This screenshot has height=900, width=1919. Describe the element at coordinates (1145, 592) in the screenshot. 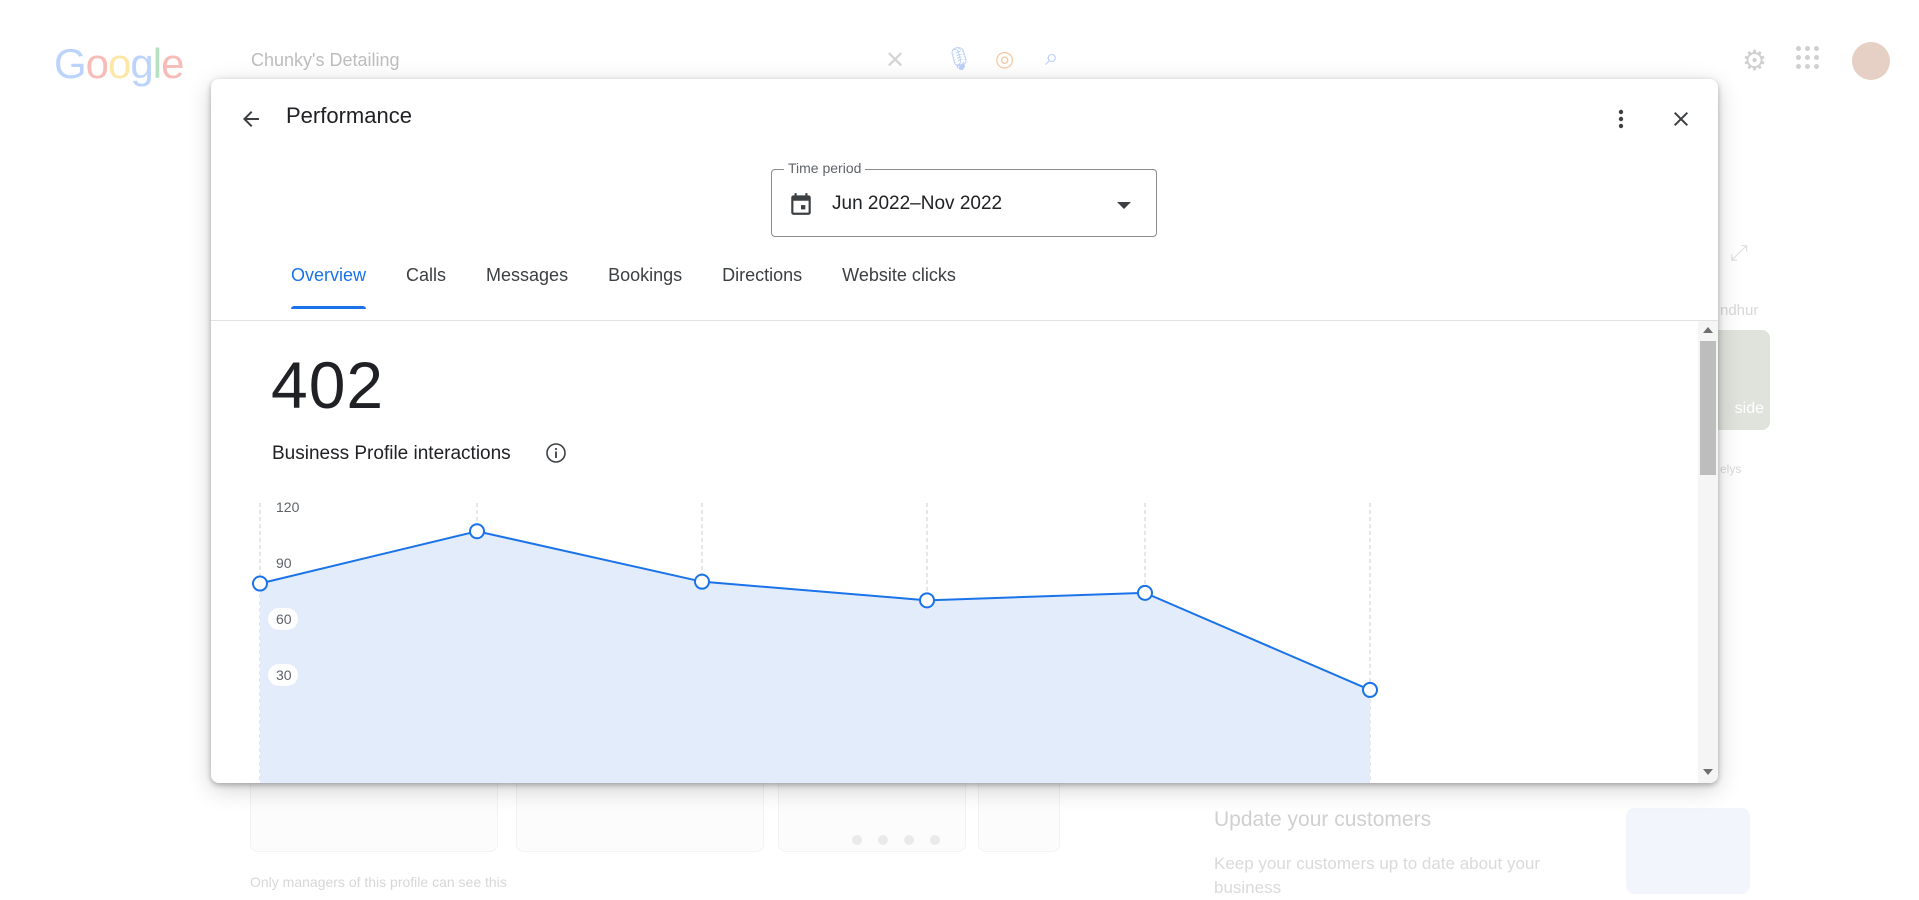

I see `data-point-oct-2022` at that location.